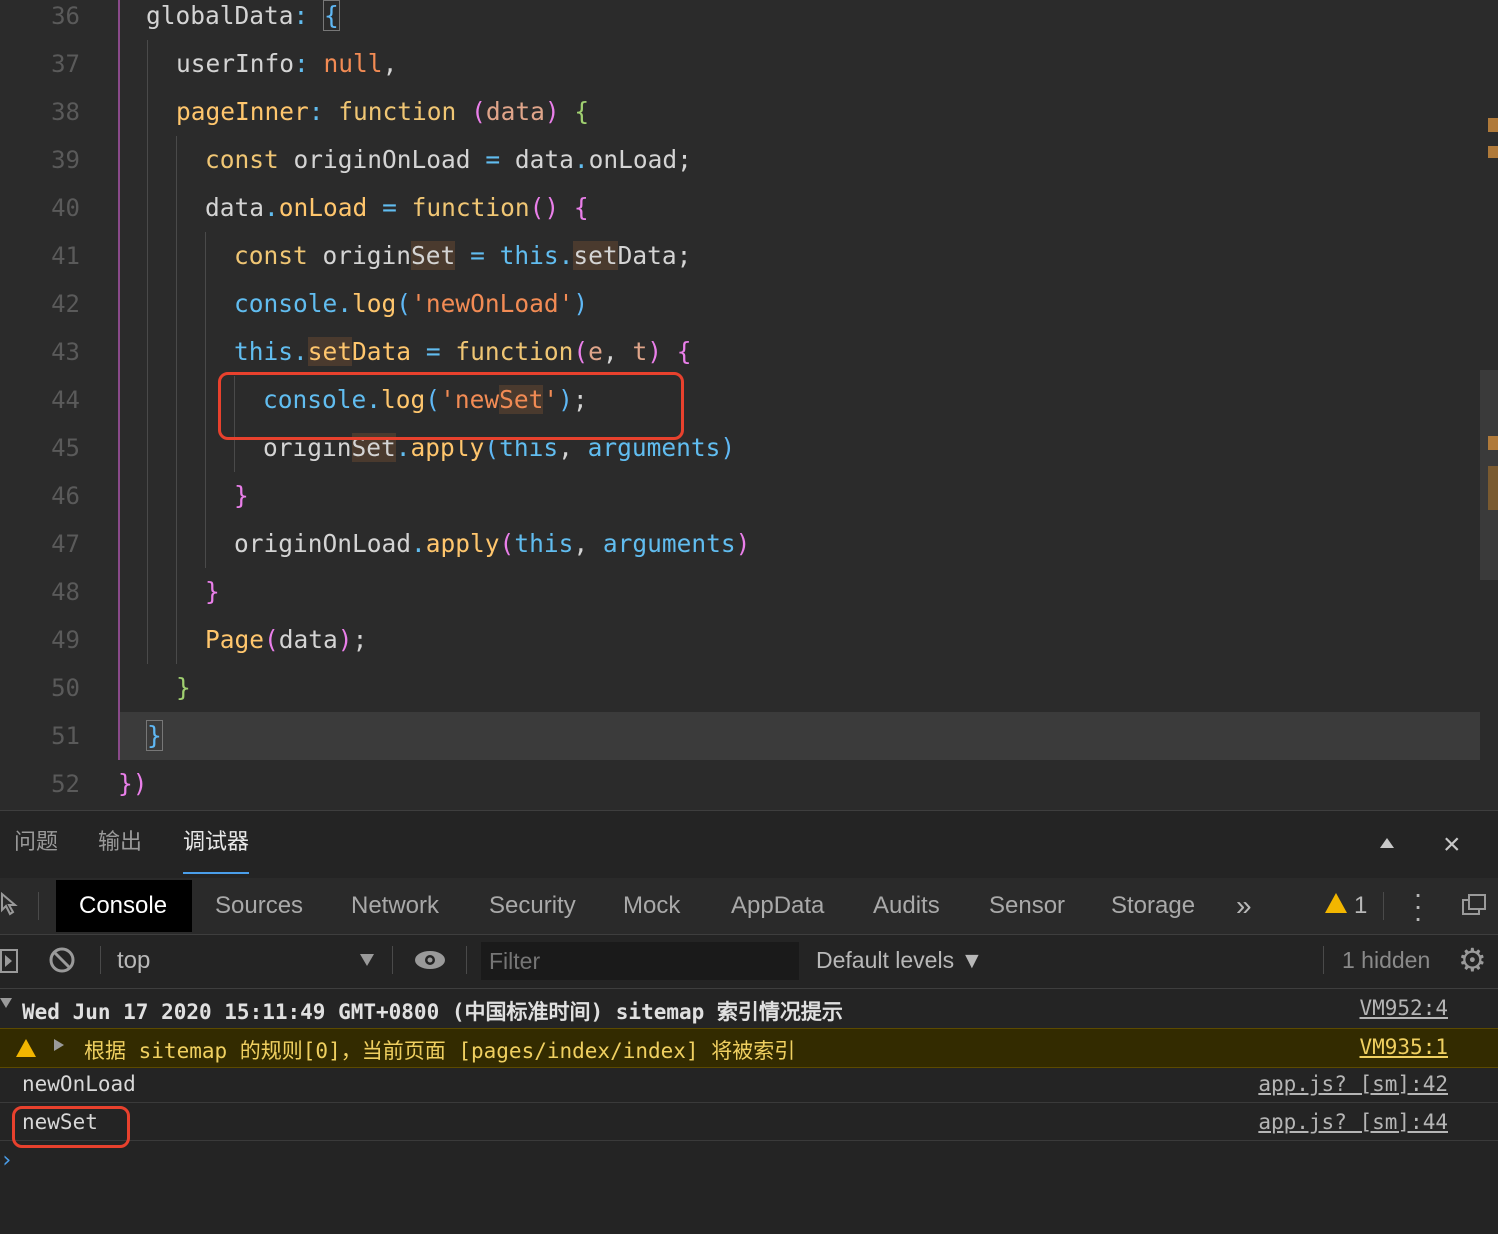 Image resolution: width=1498 pixels, height=1234 pixels. Describe the element at coordinates (1472, 960) in the screenshot. I see `settings-gear-icon: ⚙` at that location.